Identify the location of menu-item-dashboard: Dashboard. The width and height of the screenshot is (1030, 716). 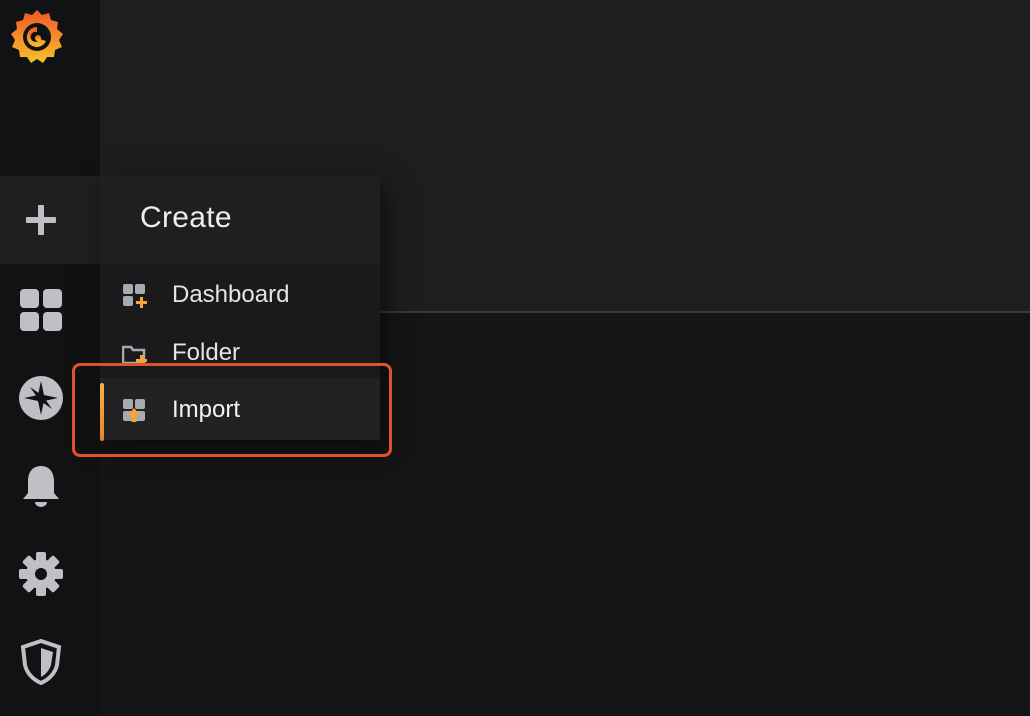
(240, 295).